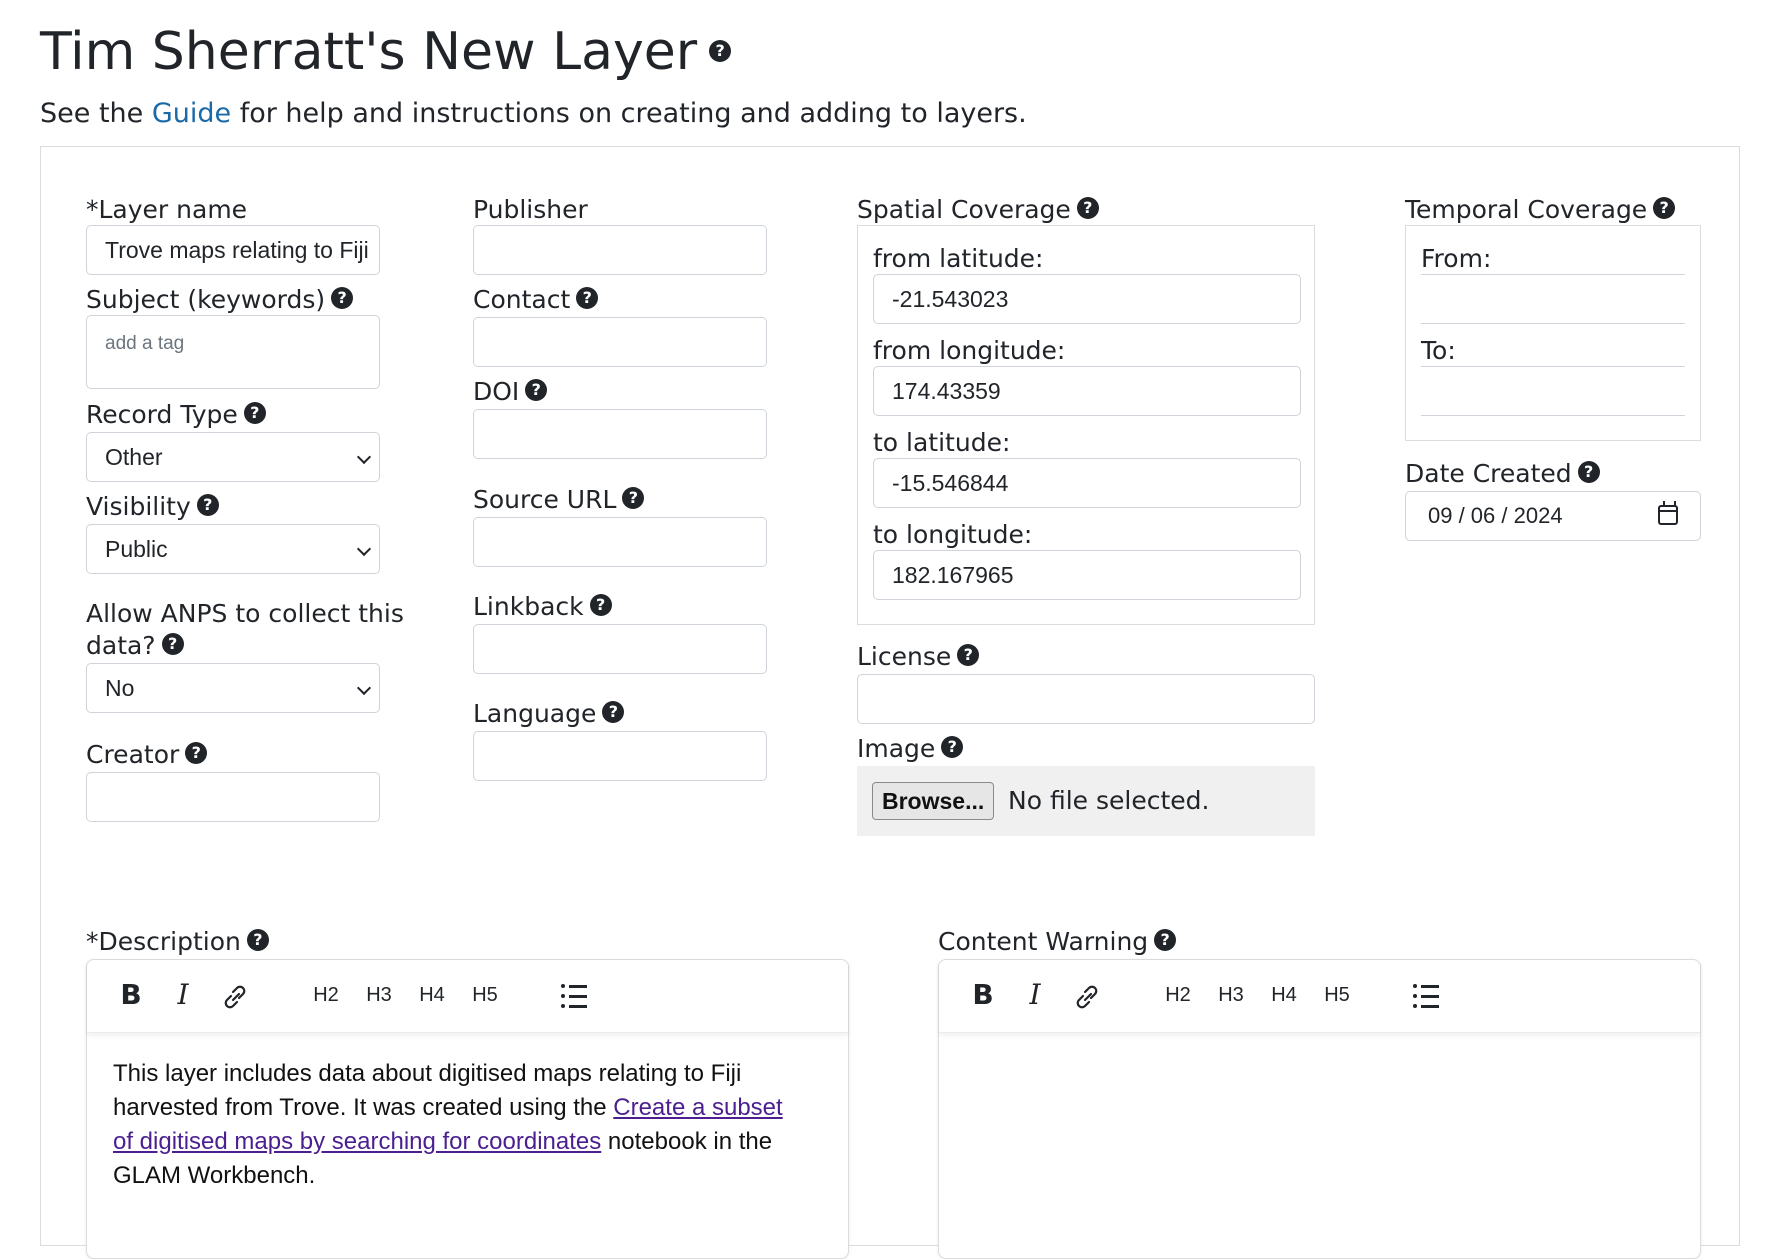 The width and height of the screenshot is (1788, 1259). I want to click on language-label: Language?, so click(549, 713).